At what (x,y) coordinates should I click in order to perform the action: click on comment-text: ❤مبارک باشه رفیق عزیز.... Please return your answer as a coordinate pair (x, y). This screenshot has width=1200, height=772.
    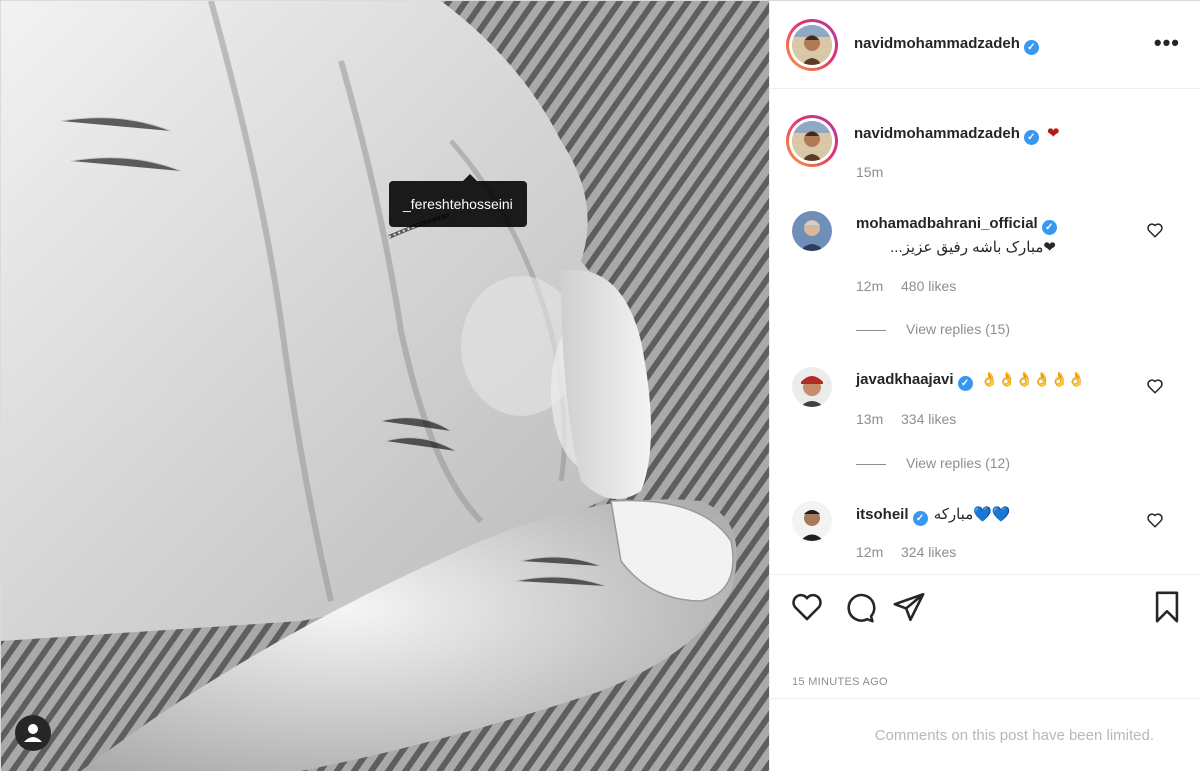
    Looking at the image, I should click on (973, 247).